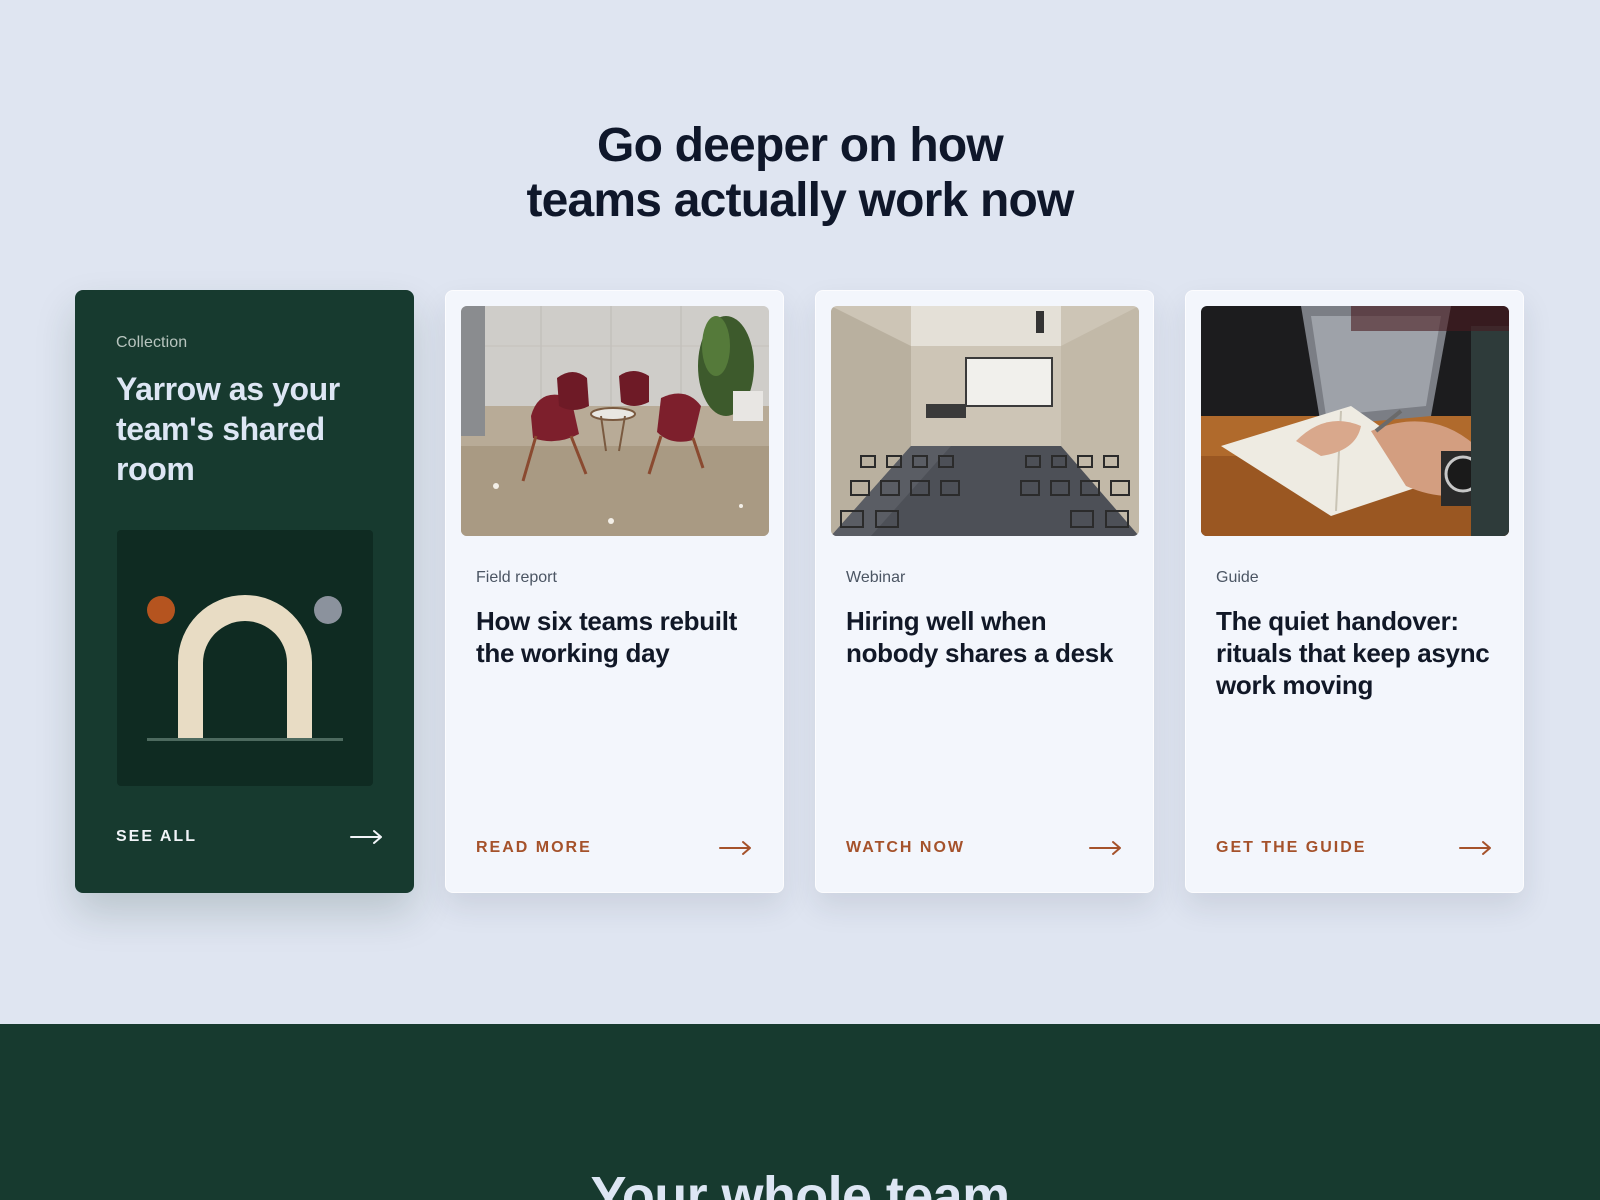 This screenshot has width=1600, height=1200. Describe the element at coordinates (516, 577) in the screenshot. I see `article-kicker: Field report` at that location.